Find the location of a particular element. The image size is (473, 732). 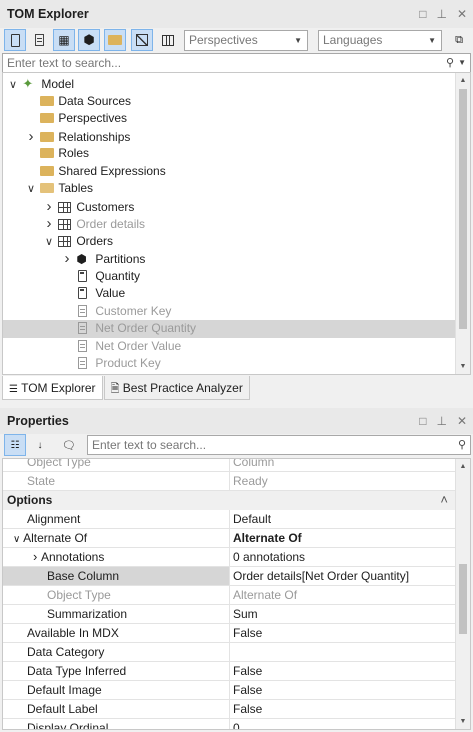

tree-scrollbar: ▲ ▼ is located at coordinates (462, 223).